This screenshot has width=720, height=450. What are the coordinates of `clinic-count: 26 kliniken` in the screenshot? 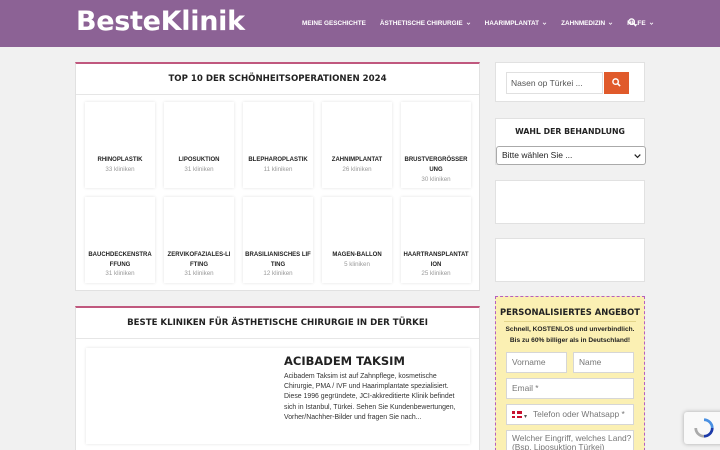 It's located at (357, 169).